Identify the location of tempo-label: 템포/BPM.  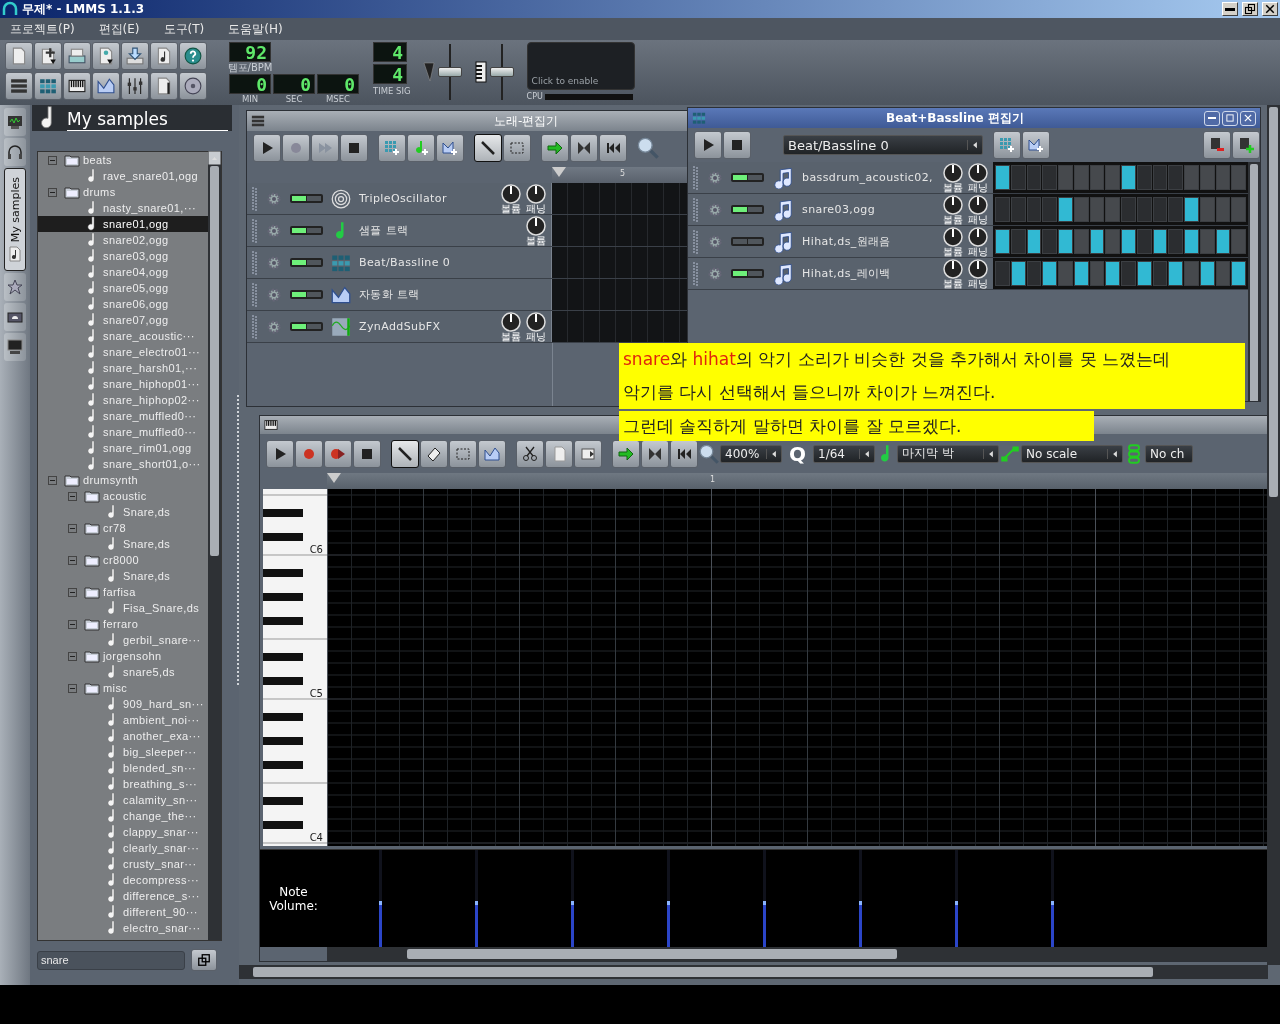
(250, 67).